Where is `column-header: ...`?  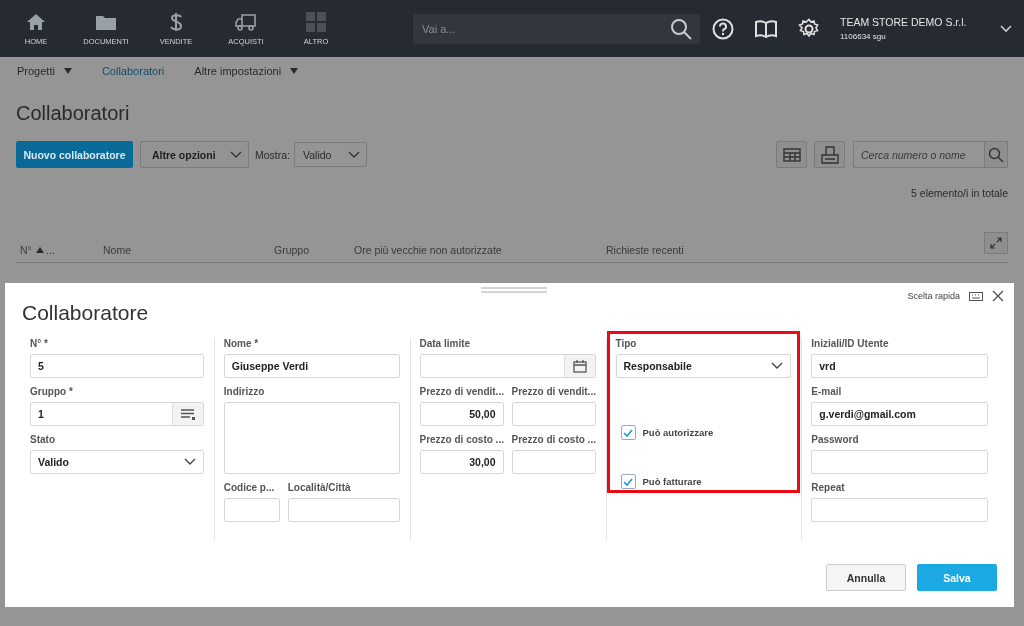
column-header: ... is located at coordinates (74, 250).